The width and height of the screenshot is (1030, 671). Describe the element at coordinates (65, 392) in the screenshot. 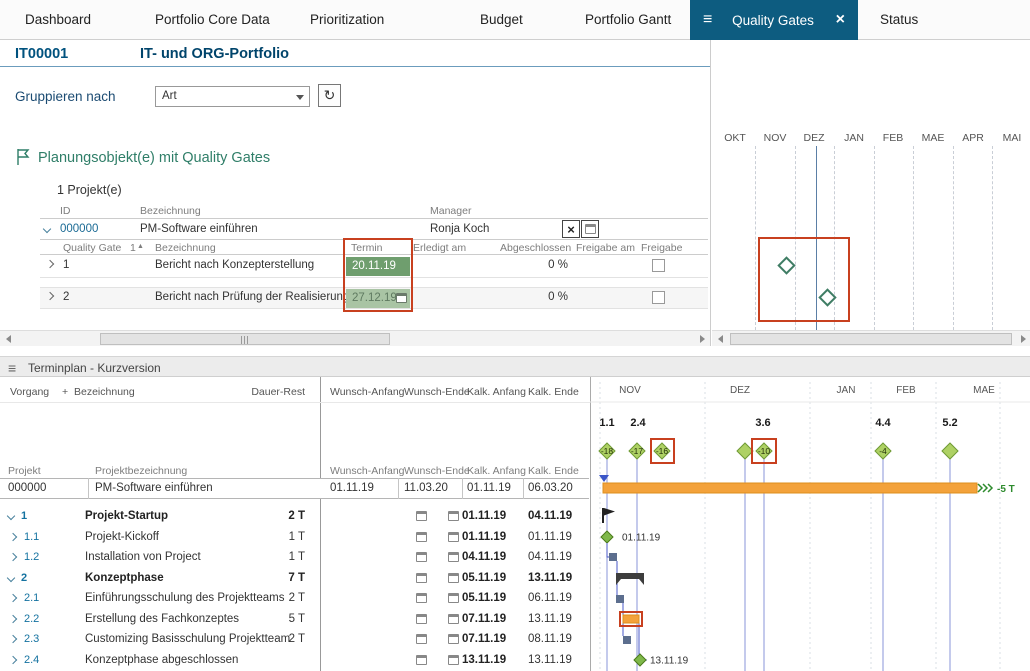

I see `plus-icon: +` at that location.